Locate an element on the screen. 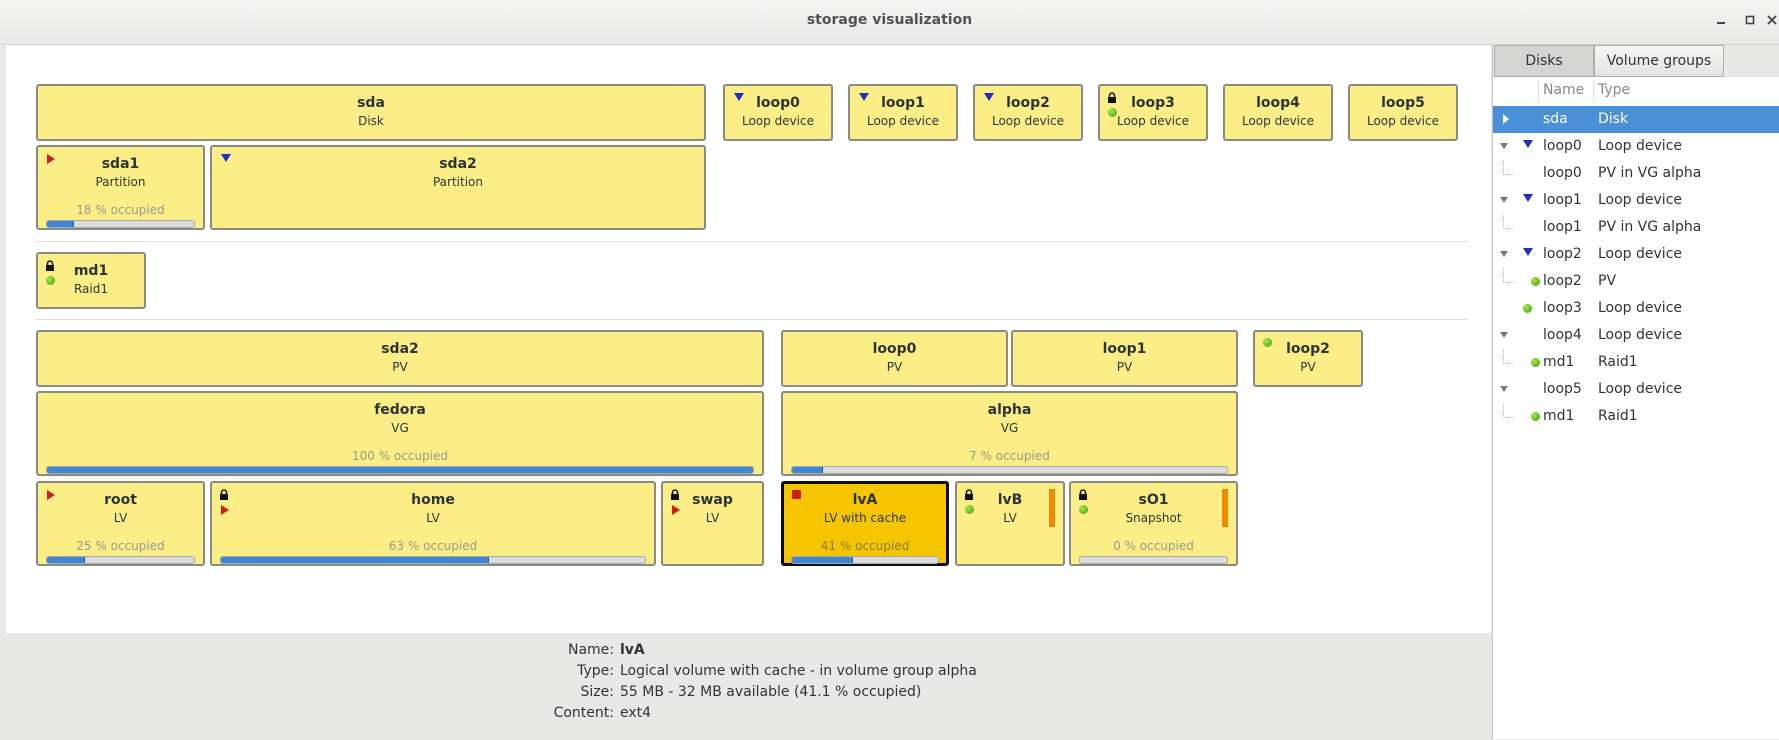 The image size is (1779, 740). block-lv-home: home LV 63 % occupied is located at coordinates (433, 523).